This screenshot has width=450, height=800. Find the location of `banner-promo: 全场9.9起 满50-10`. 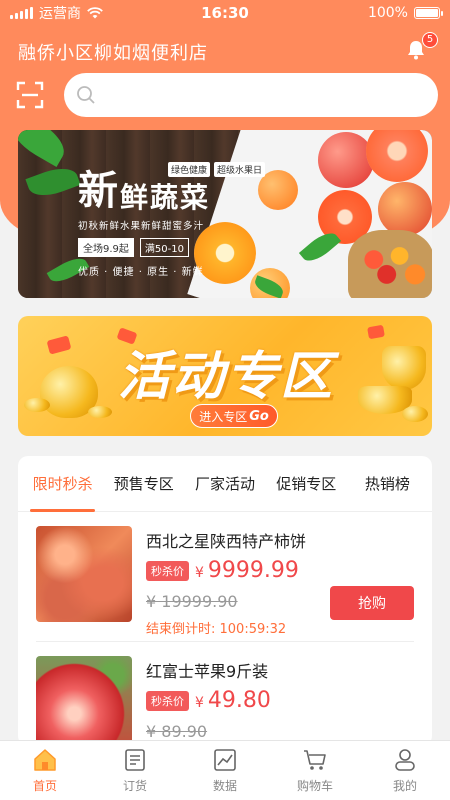

banner-promo: 全场9.9起 满50-10 is located at coordinates (144, 247).